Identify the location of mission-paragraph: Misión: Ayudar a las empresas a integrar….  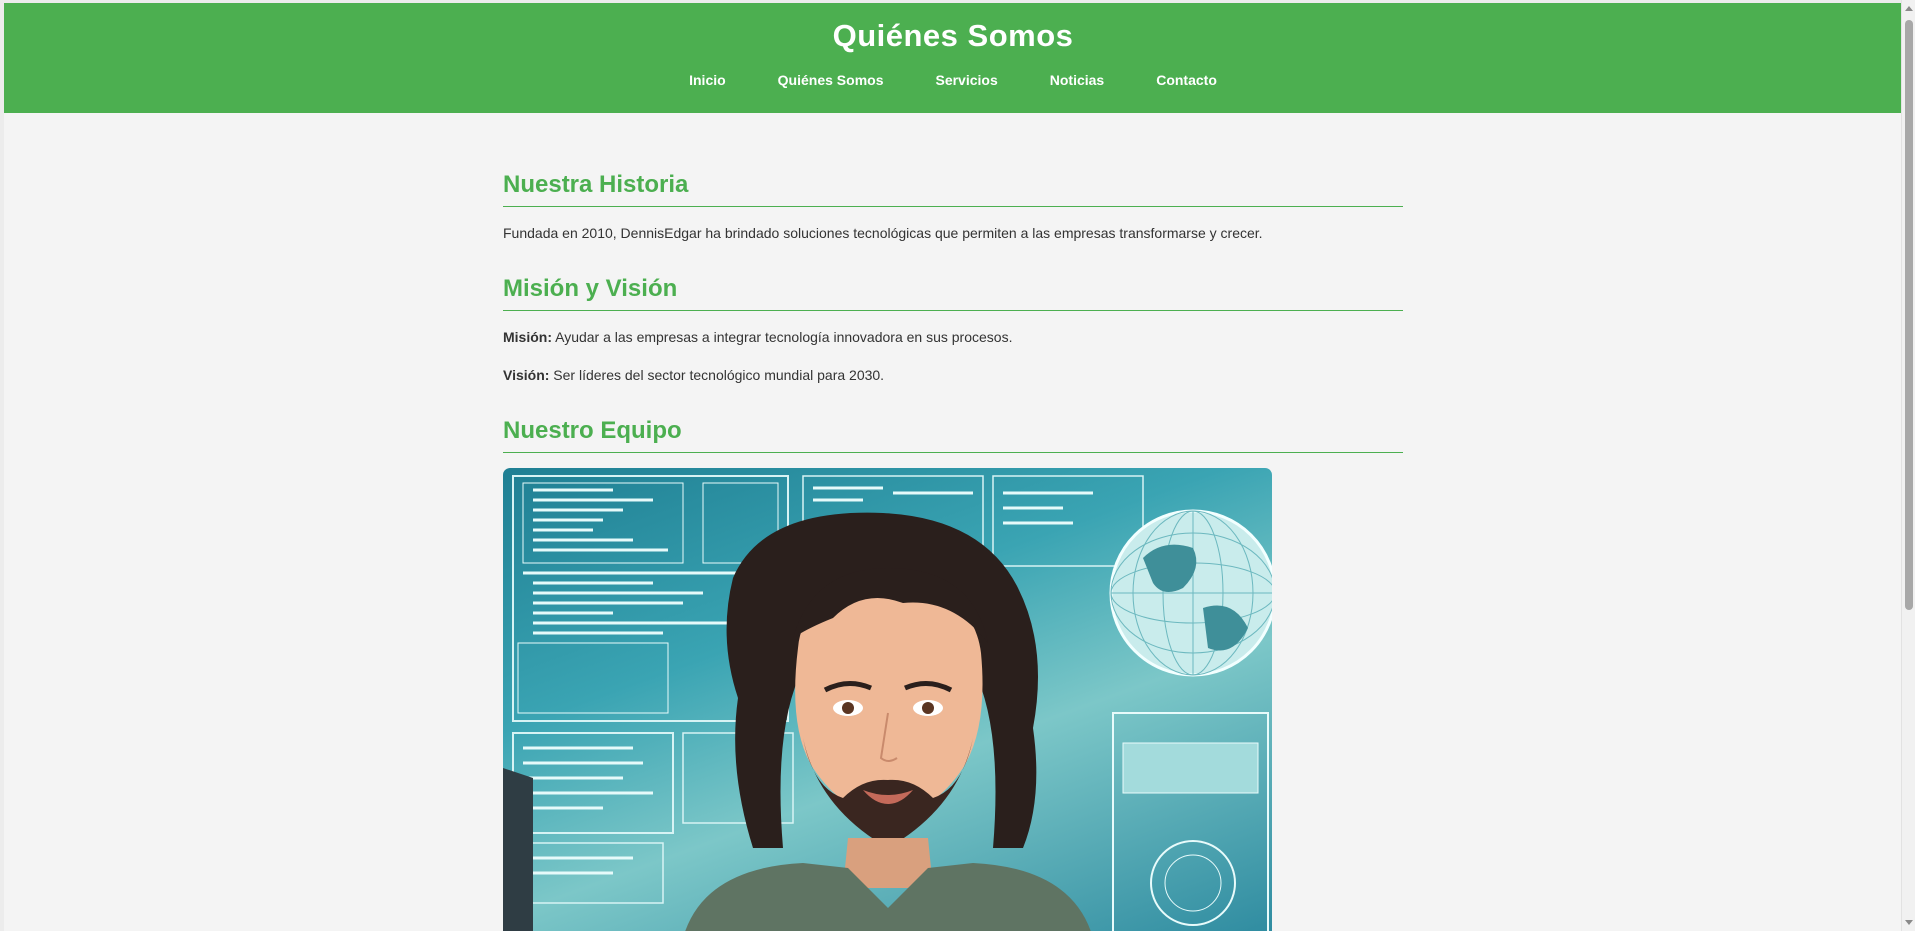
(953, 337).